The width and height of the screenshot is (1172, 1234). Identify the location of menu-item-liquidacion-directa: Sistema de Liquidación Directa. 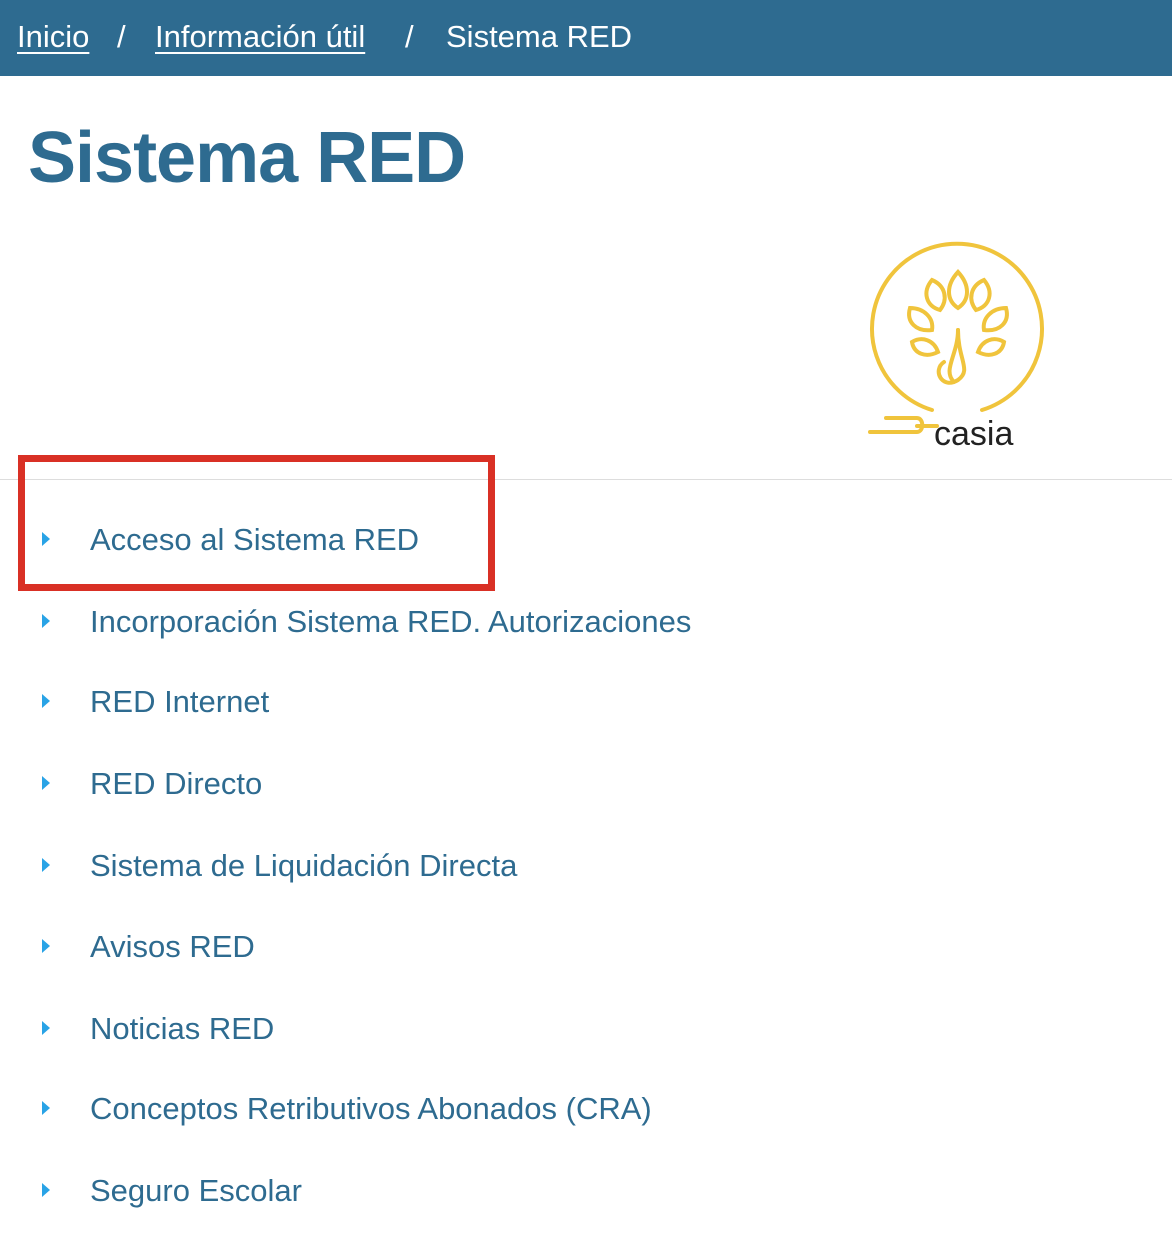
(500, 866).